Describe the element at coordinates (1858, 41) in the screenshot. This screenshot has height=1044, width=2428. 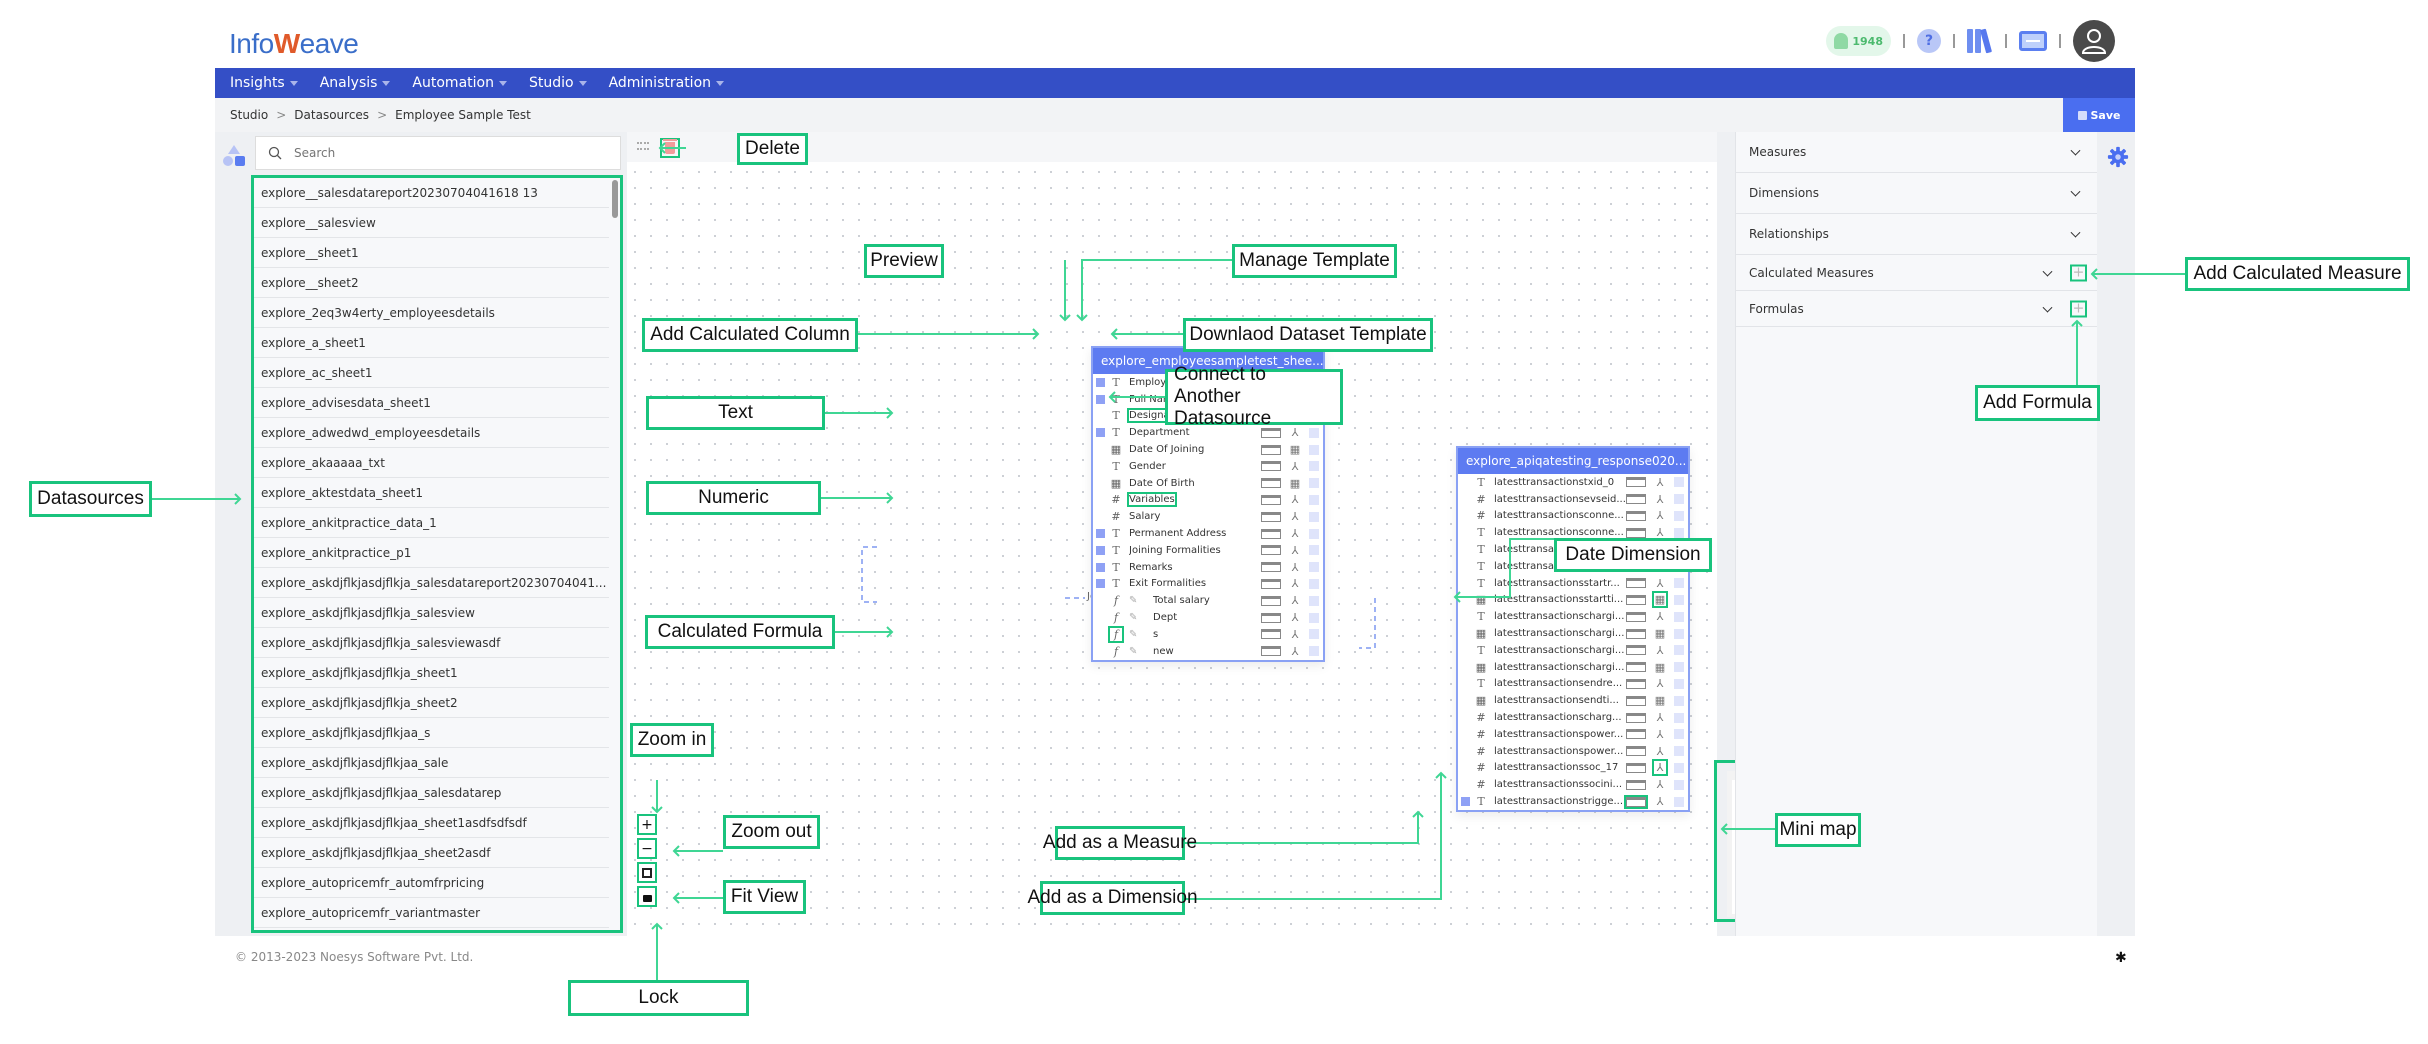
I see `notifications-button: 1948` at that location.